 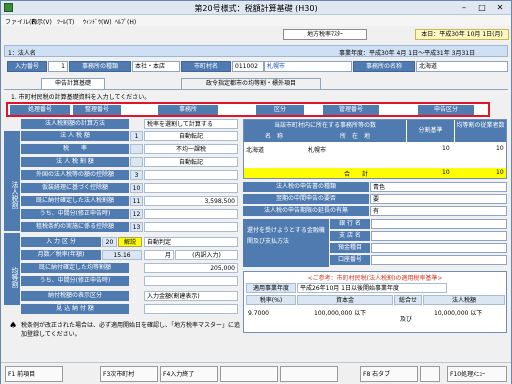 I want to click on title-bar: 第20号様式：税額計算基礎 (H30) – □ ✕, so click(x=256, y=8).